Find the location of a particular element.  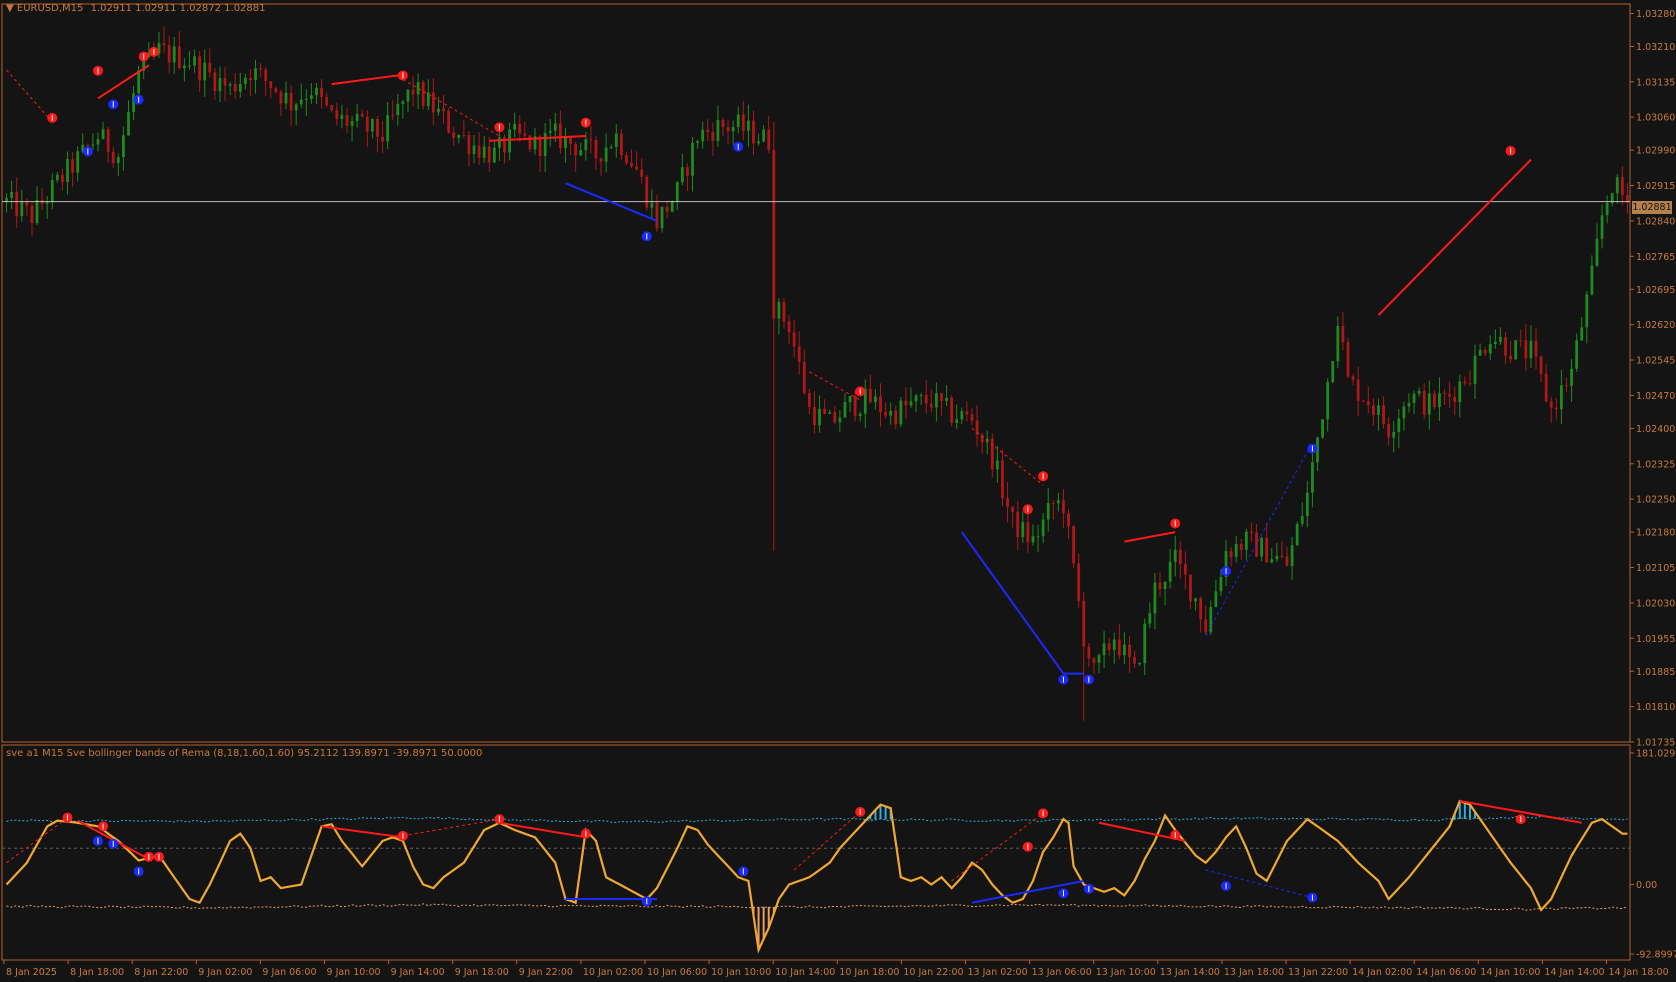

time-tick-label: 9 Jan 18:00 is located at coordinates (482, 972).